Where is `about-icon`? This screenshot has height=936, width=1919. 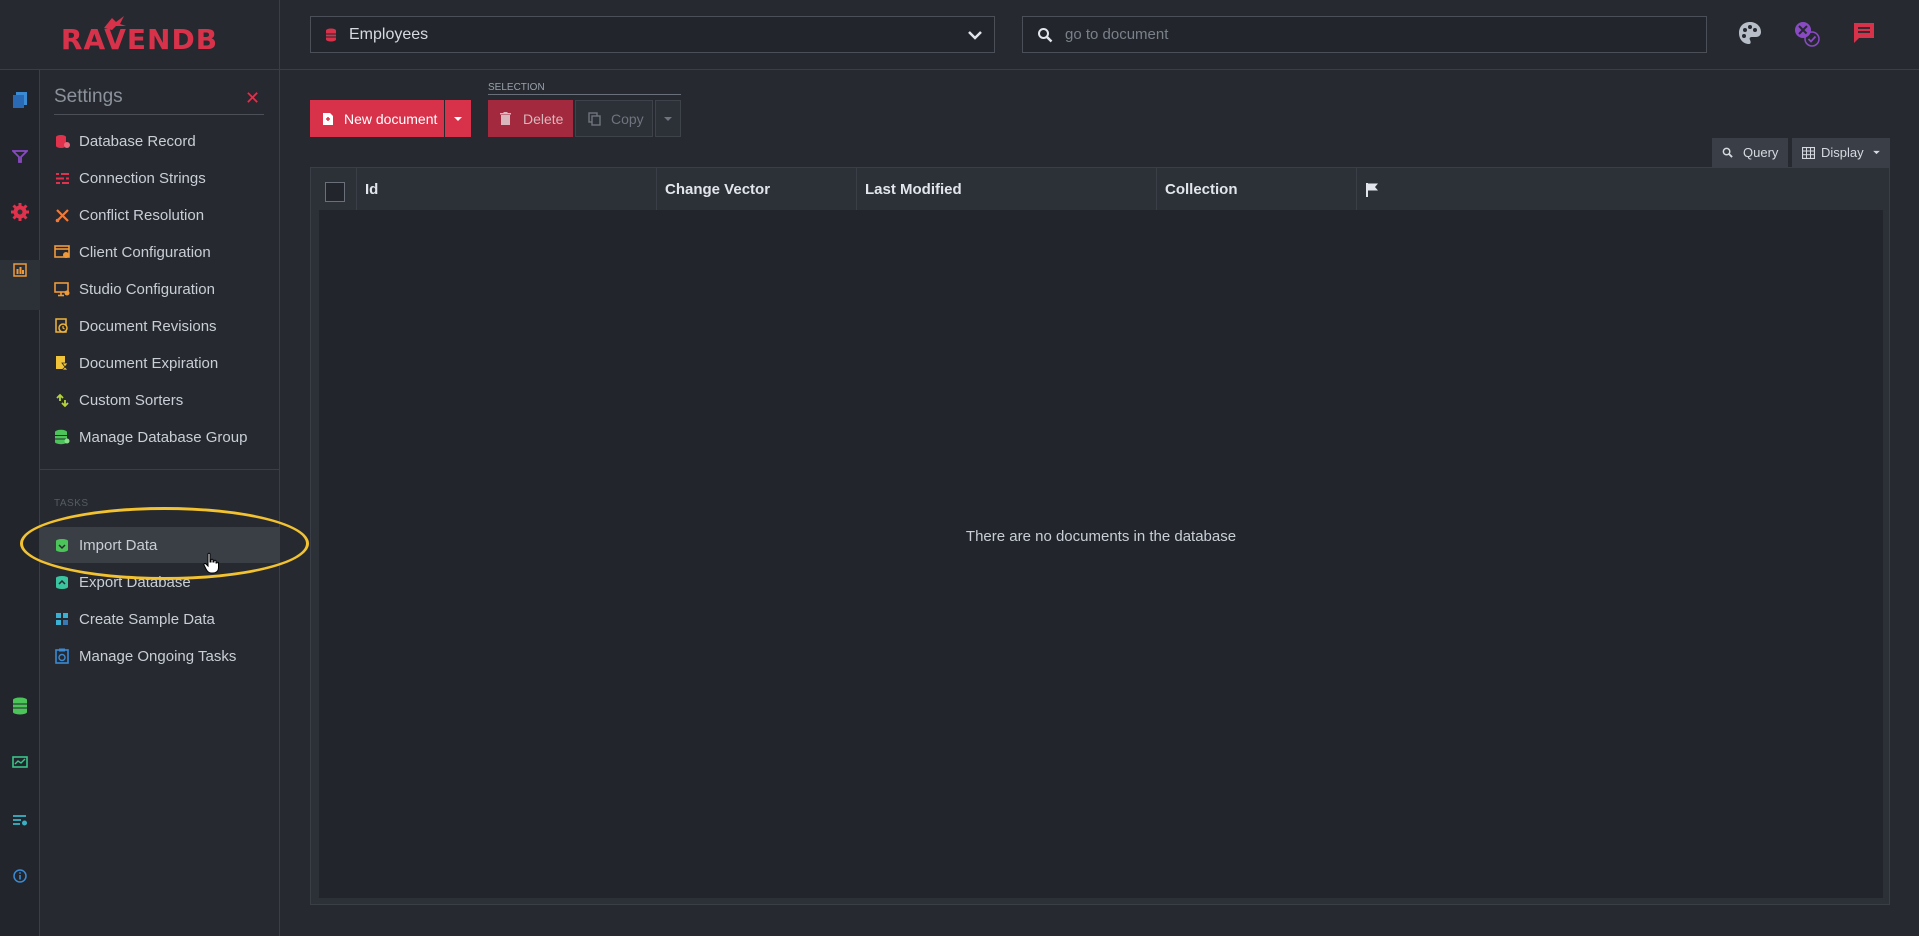
about-icon is located at coordinates (20, 876).